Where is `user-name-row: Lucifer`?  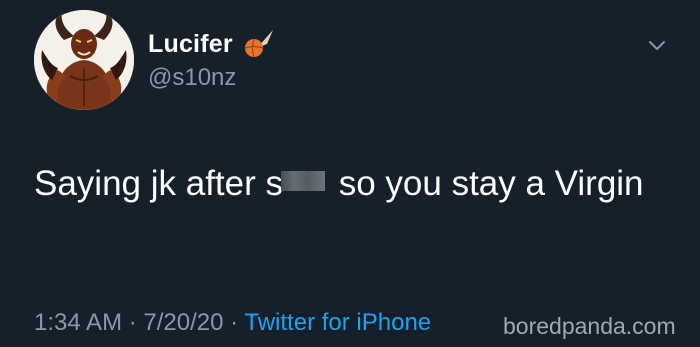
user-name-row: Lucifer is located at coordinates (211, 44).